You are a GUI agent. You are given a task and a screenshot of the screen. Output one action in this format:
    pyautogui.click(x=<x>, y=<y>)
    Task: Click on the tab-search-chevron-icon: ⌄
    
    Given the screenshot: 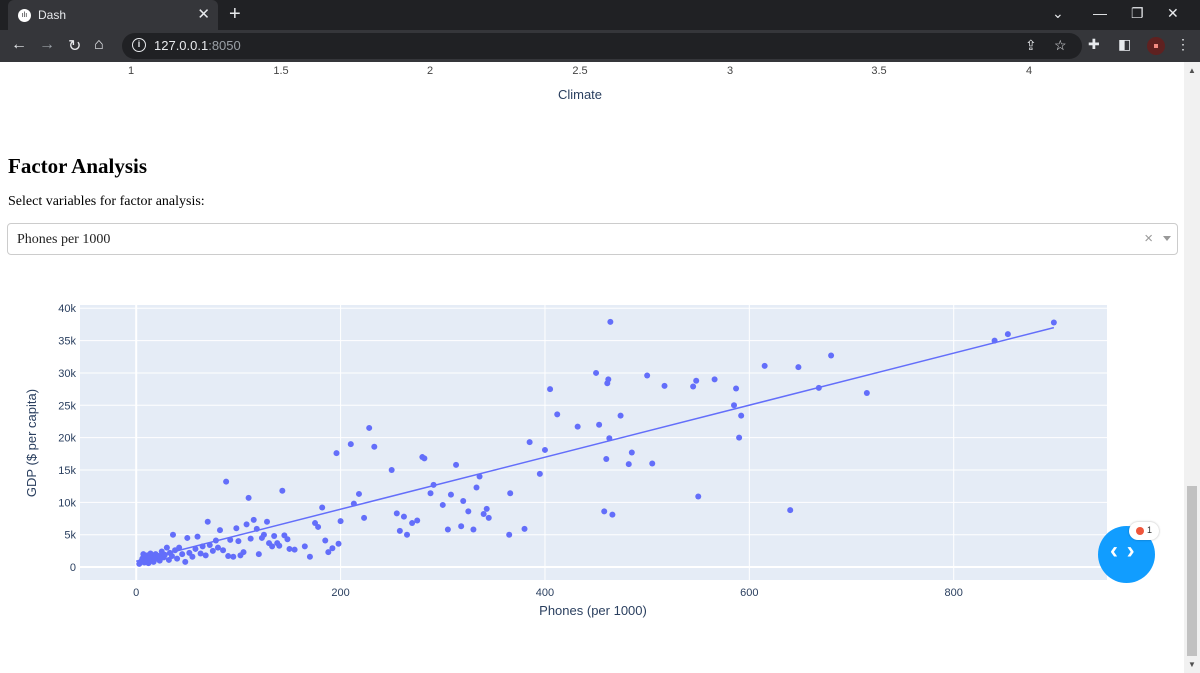 What is the action you would take?
    pyautogui.click(x=1058, y=13)
    